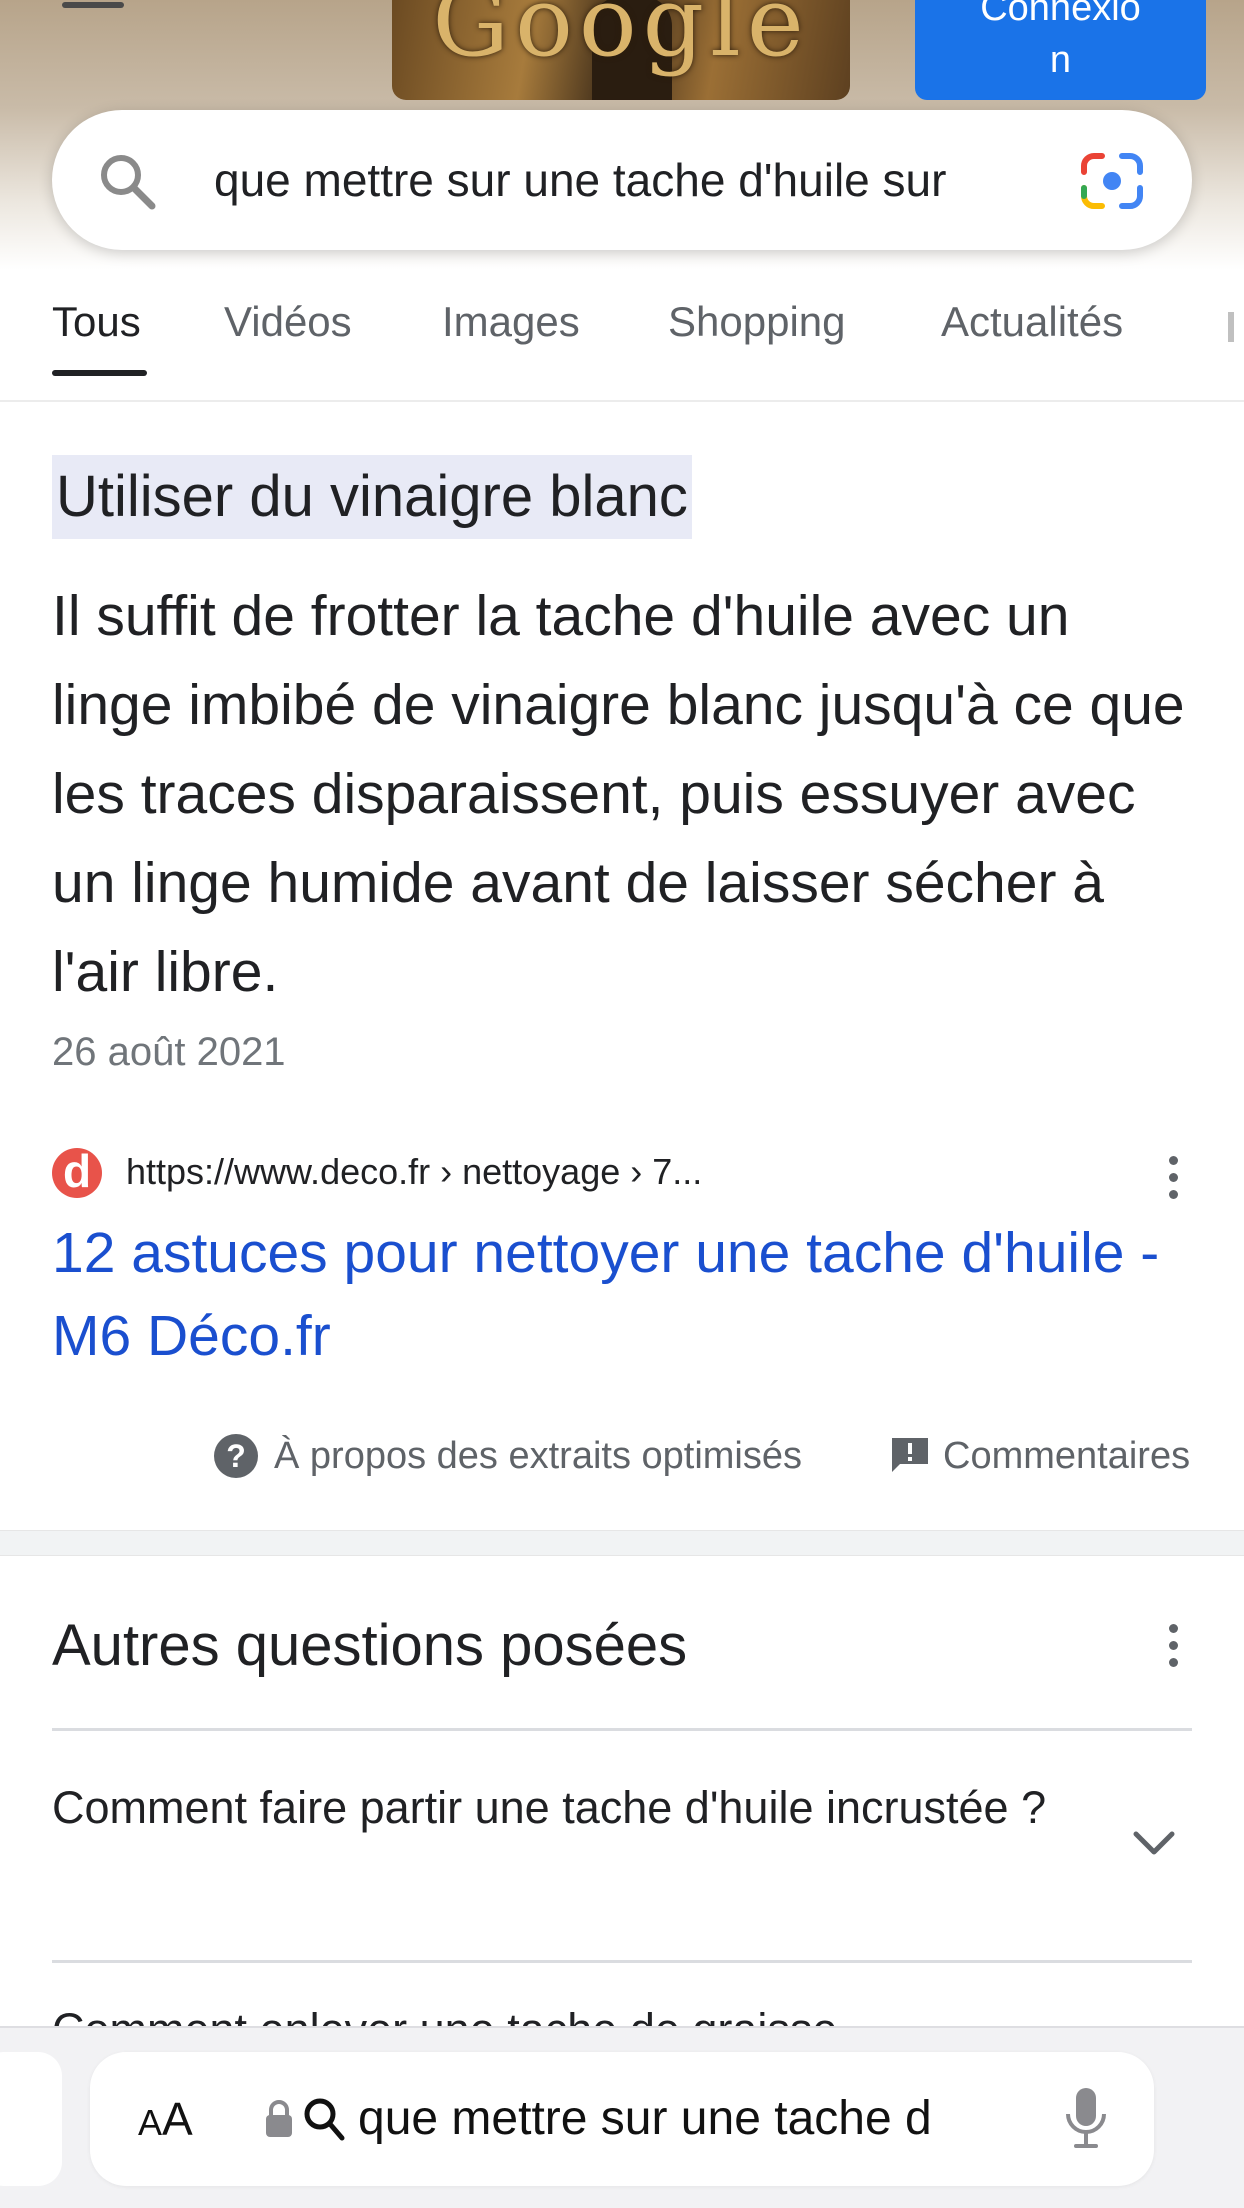 This screenshot has width=1244, height=2208. Describe the element at coordinates (1086, 2119) in the screenshot. I see `microphone-icon` at that location.